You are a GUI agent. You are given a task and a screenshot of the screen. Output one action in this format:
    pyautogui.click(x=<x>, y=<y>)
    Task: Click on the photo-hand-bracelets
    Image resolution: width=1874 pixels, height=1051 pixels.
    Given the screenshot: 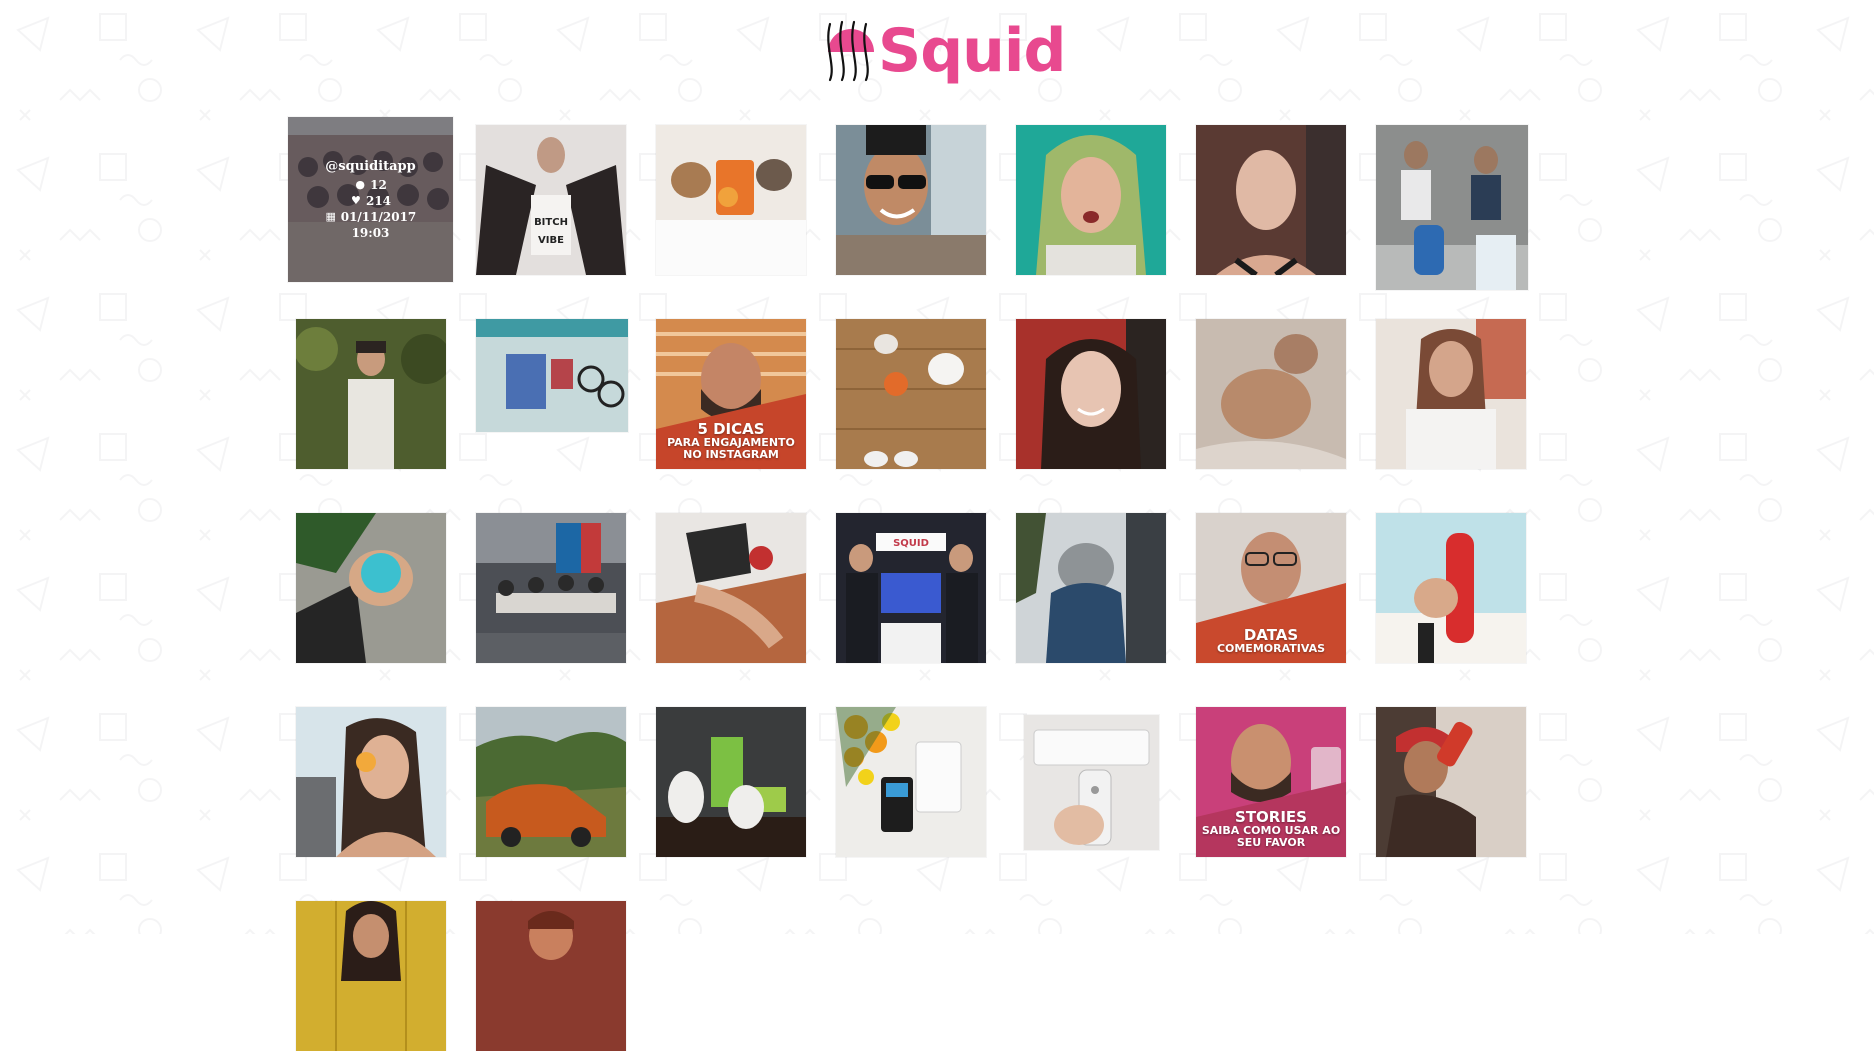 What is the action you would take?
    pyautogui.click(x=731, y=588)
    